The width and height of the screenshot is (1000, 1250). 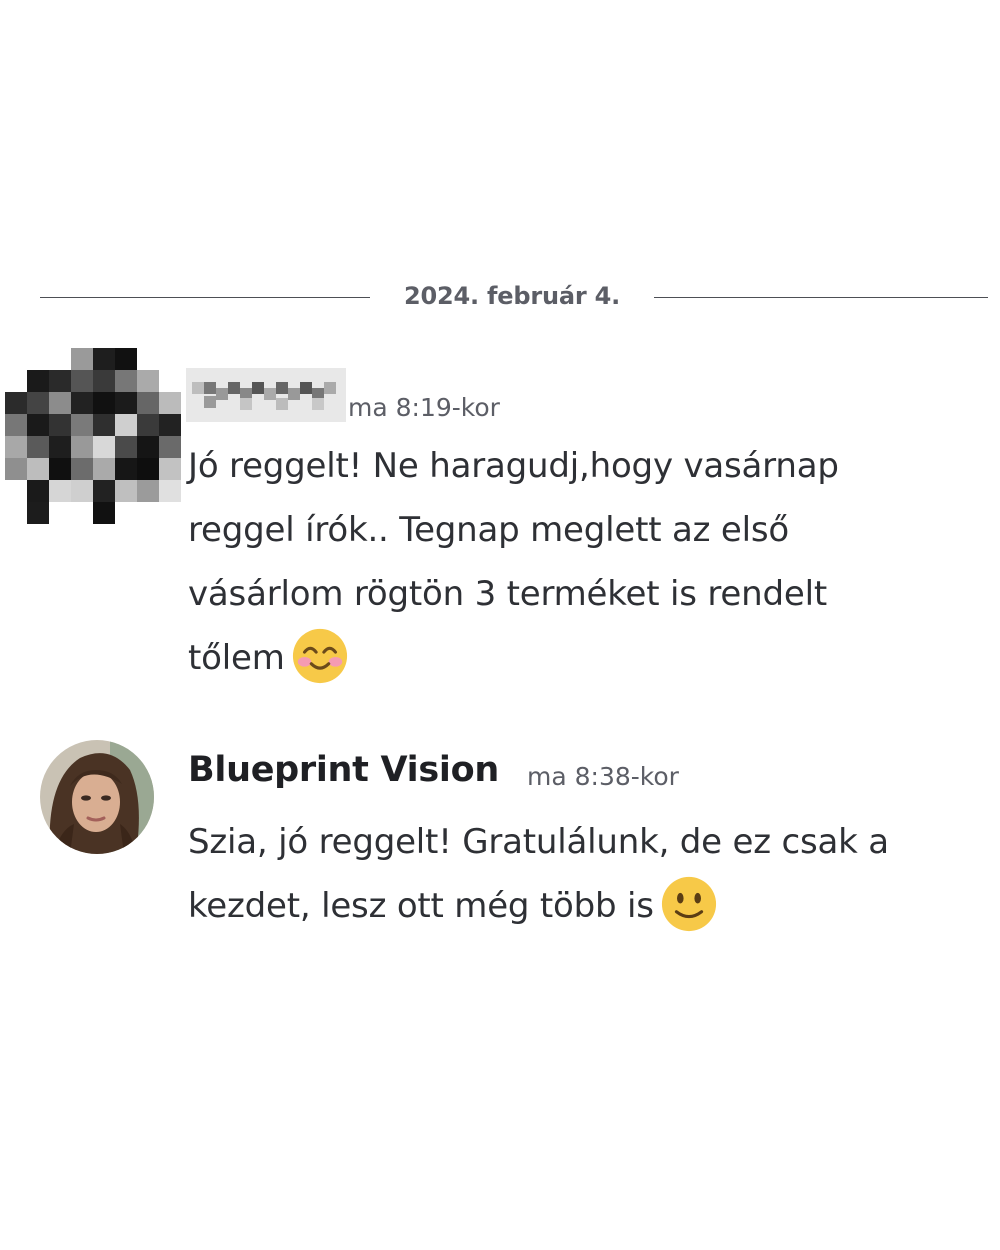 What do you see at coordinates (205, 297) in the screenshot?
I see `divider-line-left` at bounding box center [205, 297].